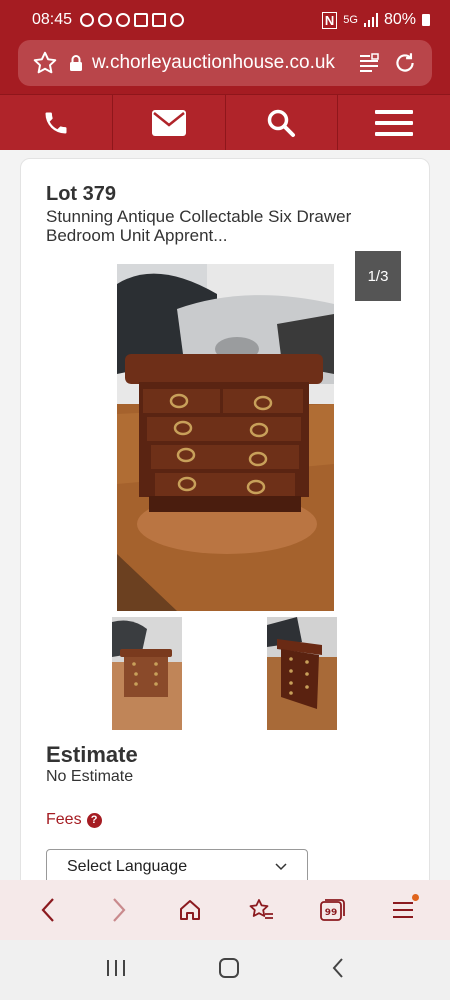 The image size is (450, 1000). I want to click on language-select: Select Language, so click(177, 864).